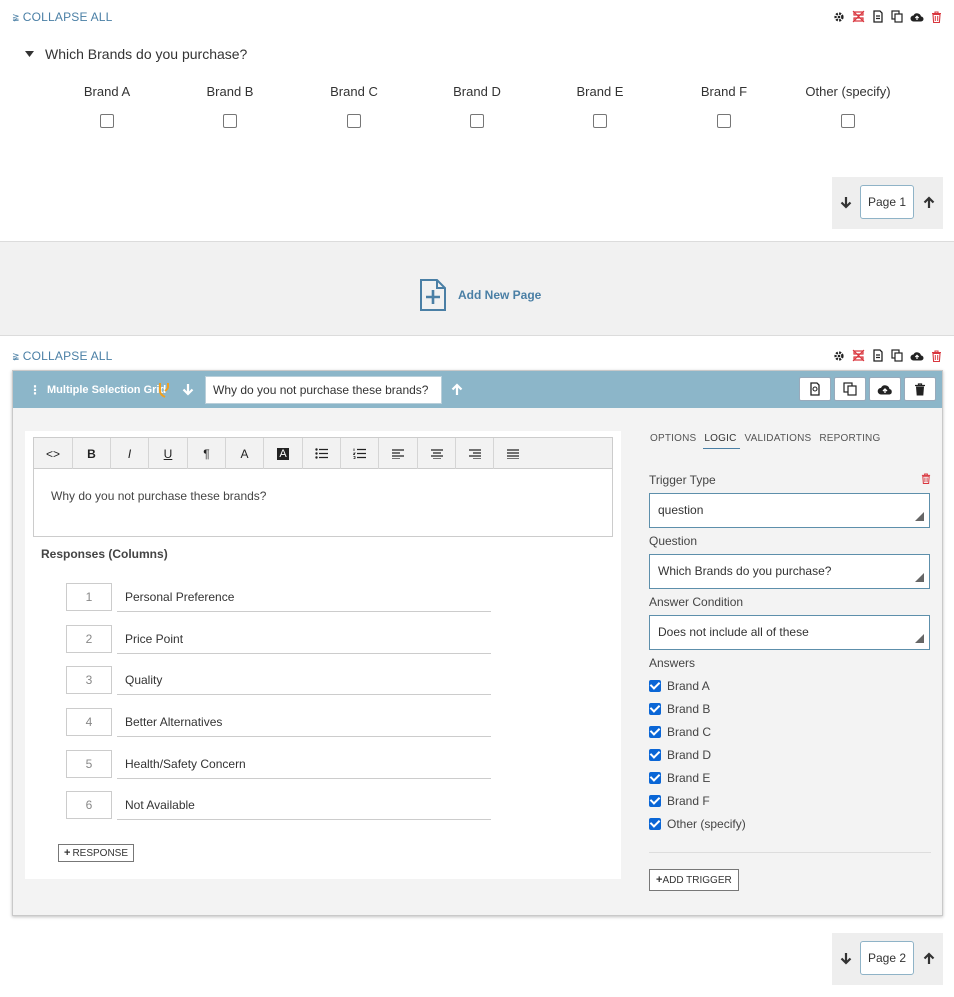 This screenshot has width=954, height=997. Describe the element at coordinates (89, 639) in the screenshot. I see `response-number: 2` at that location.